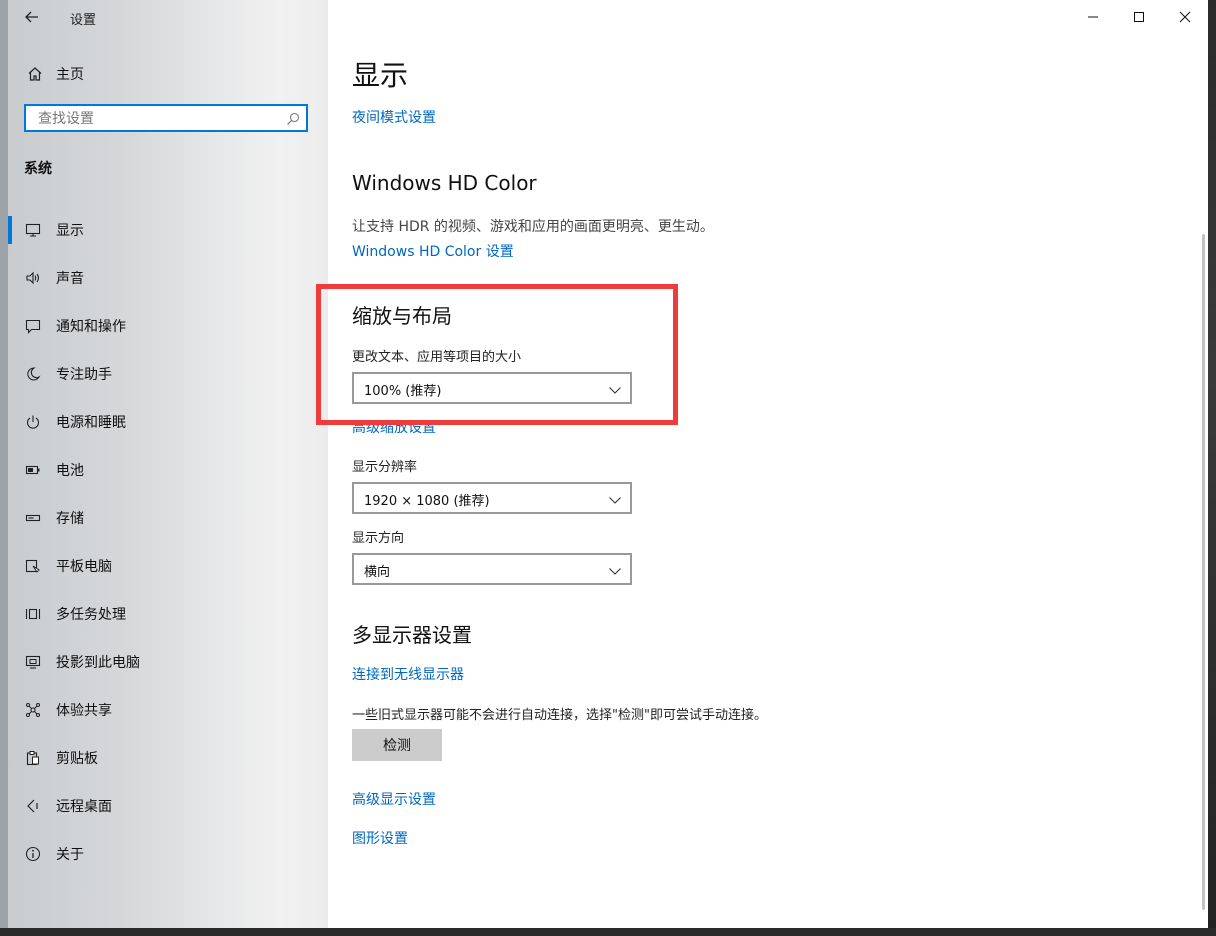 This screenshot has height=936, width=1216. Describe the element at coordinates (168, 854) in the screenshot. I see `sidebar-item-about: 关于` at that location.